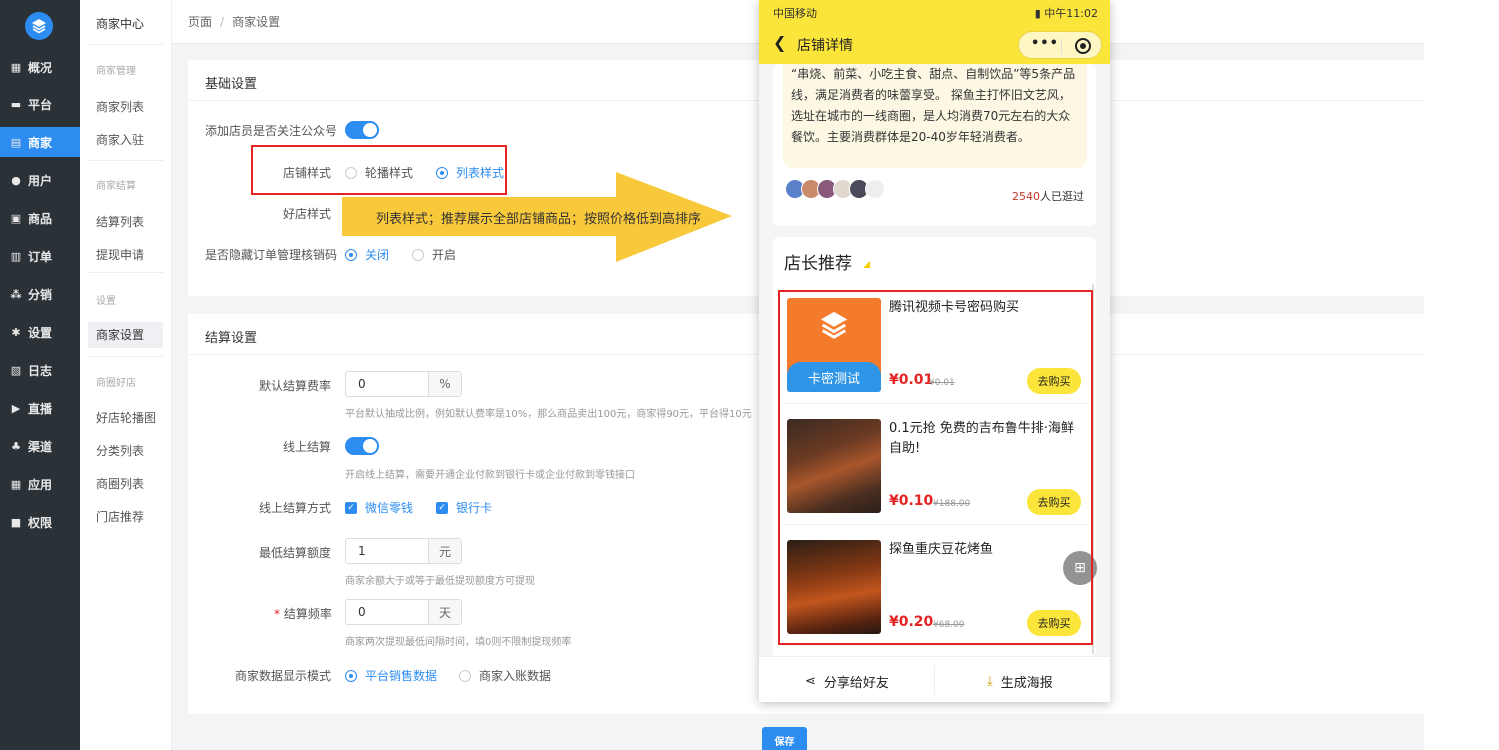 The width and height of the screenshot is (1499, 750). What do you see at coordinates (1071, 13) in the screenshot?
I see `status-time: 中午11:02` at bounding box center [1071, 13].